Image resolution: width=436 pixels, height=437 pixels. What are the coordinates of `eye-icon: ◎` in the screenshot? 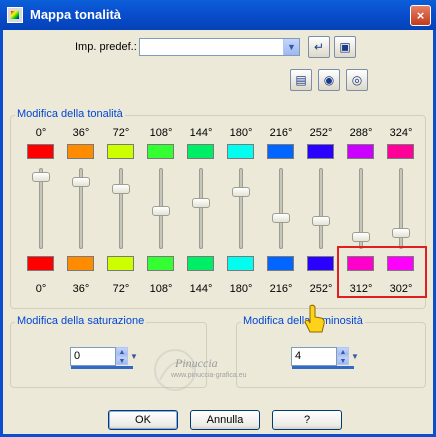 It's located at (357, 80).